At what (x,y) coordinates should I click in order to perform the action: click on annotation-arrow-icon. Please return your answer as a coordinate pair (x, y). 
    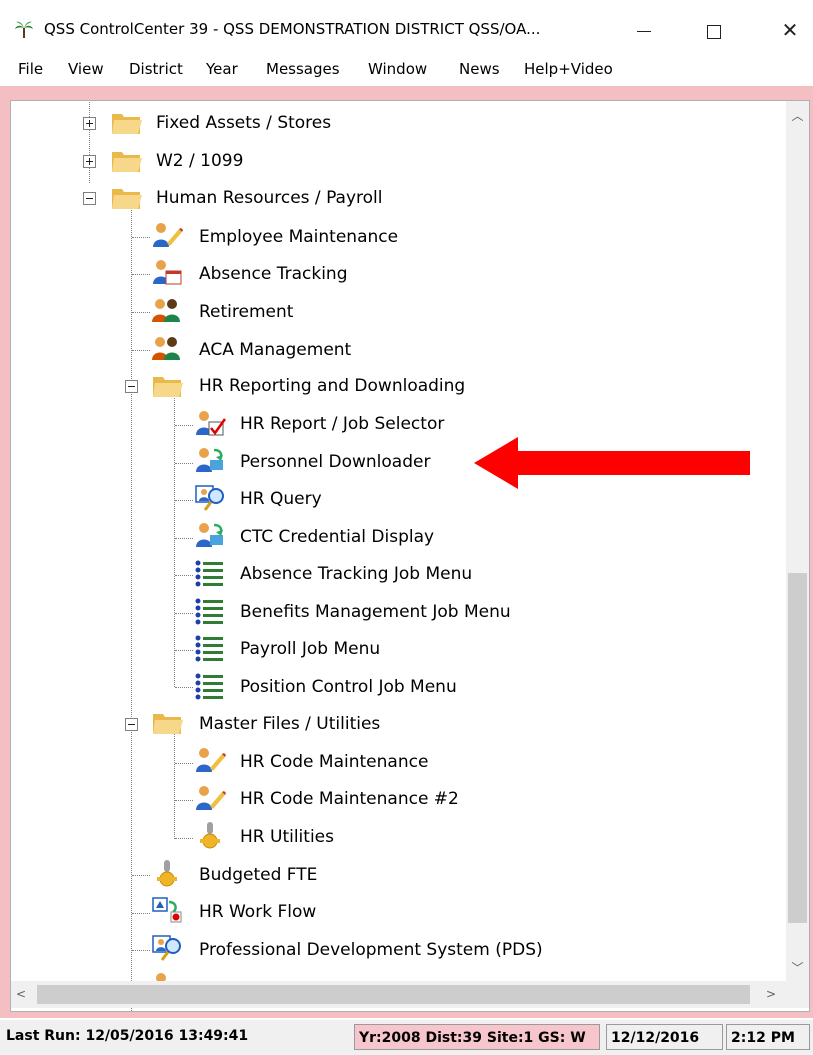
    Looking at the image, I should click on (612, 463).